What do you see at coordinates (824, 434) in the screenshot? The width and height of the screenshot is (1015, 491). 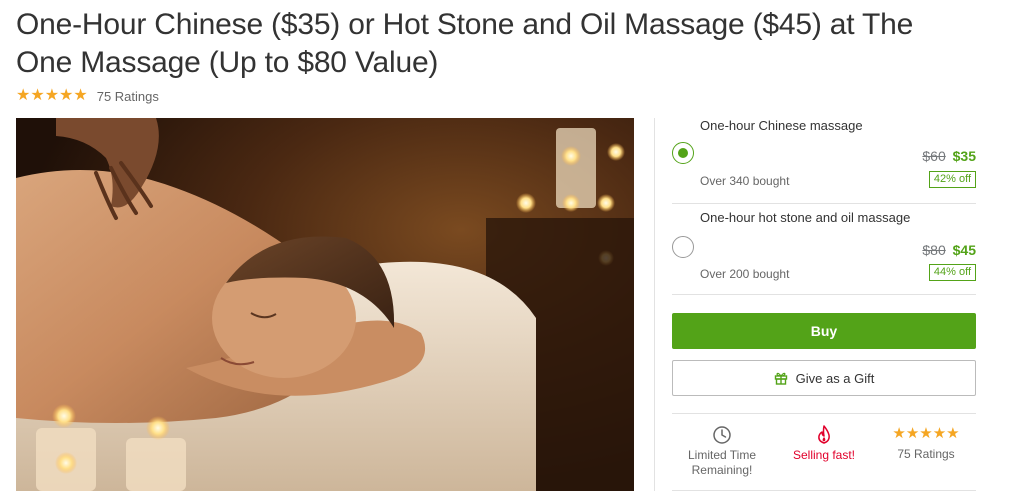 I see `flame-icon` at bounding box center [824, 434].